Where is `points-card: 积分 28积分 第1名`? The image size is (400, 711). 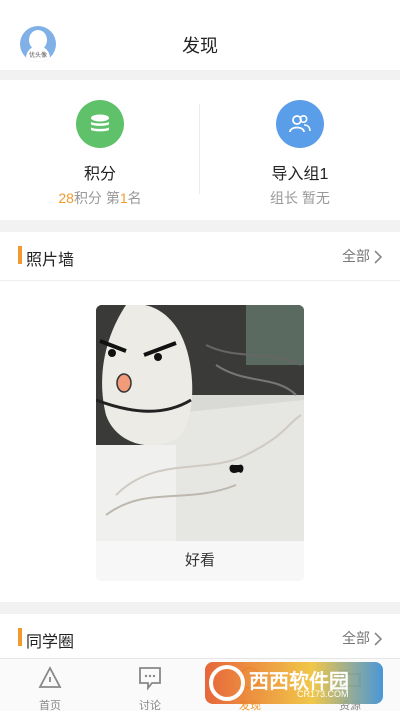
points-card: 积分 28积分 第1名 is located at coordinates (100, 150).